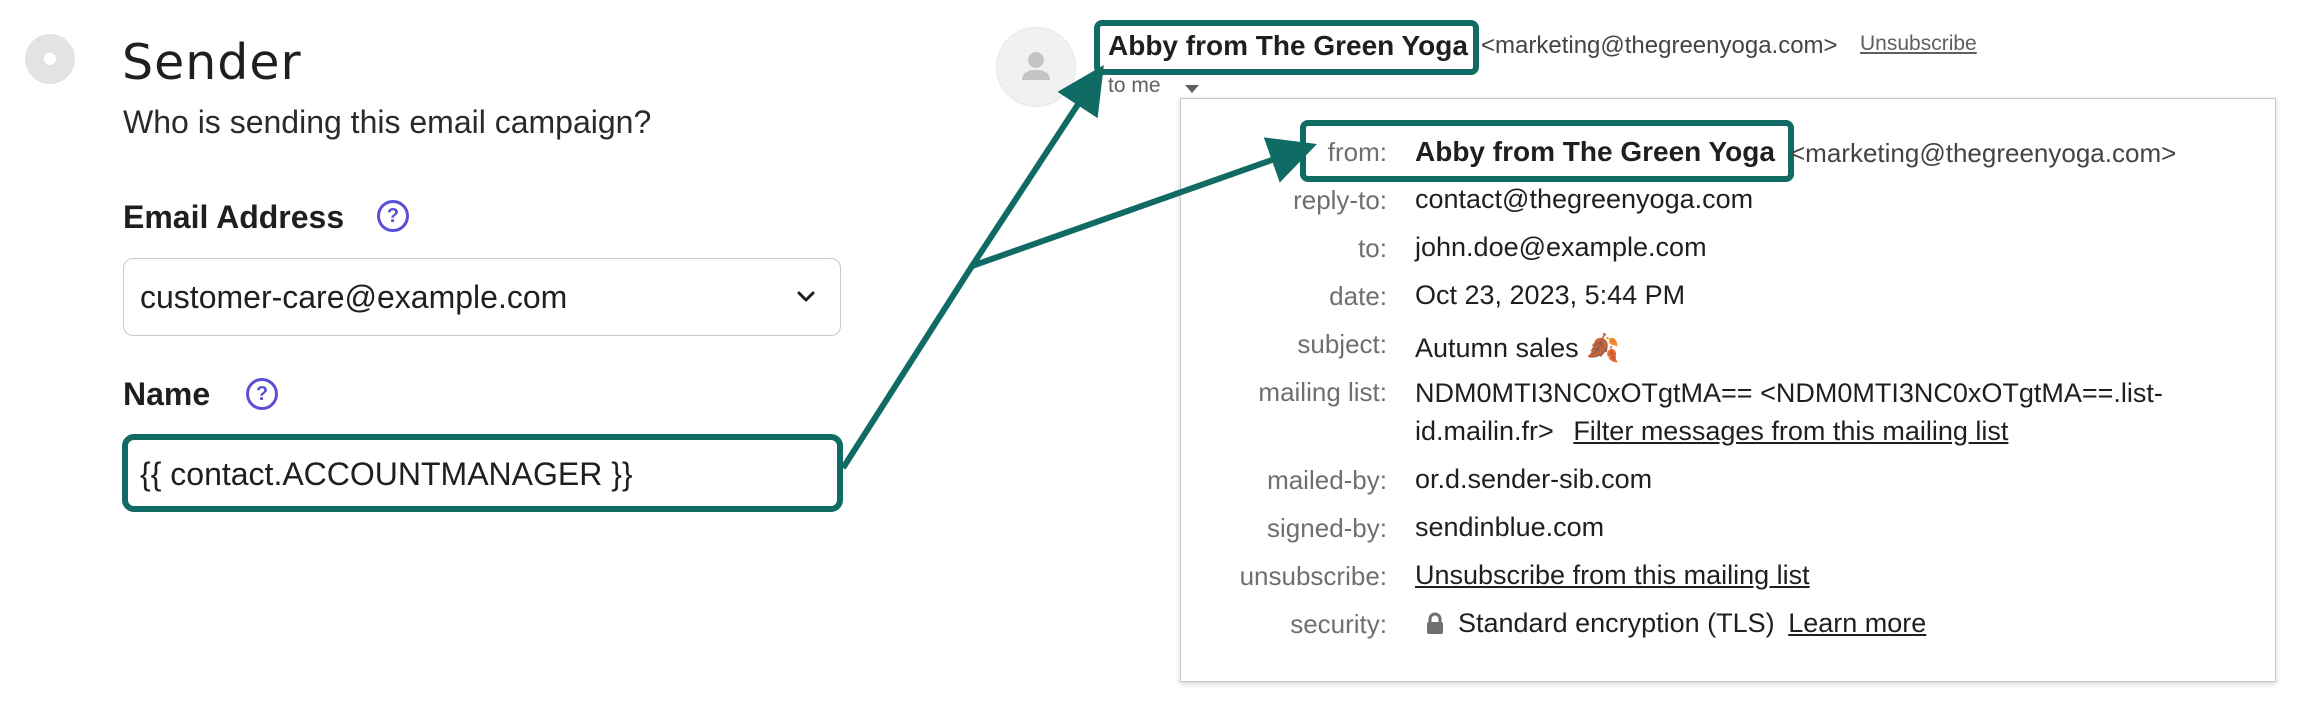 The width and height of the screenshot is (2298, 712). Describe the element at coordinates (1497, 348) in the screenshot. I see `subject-value: Autumn sales` at that location.